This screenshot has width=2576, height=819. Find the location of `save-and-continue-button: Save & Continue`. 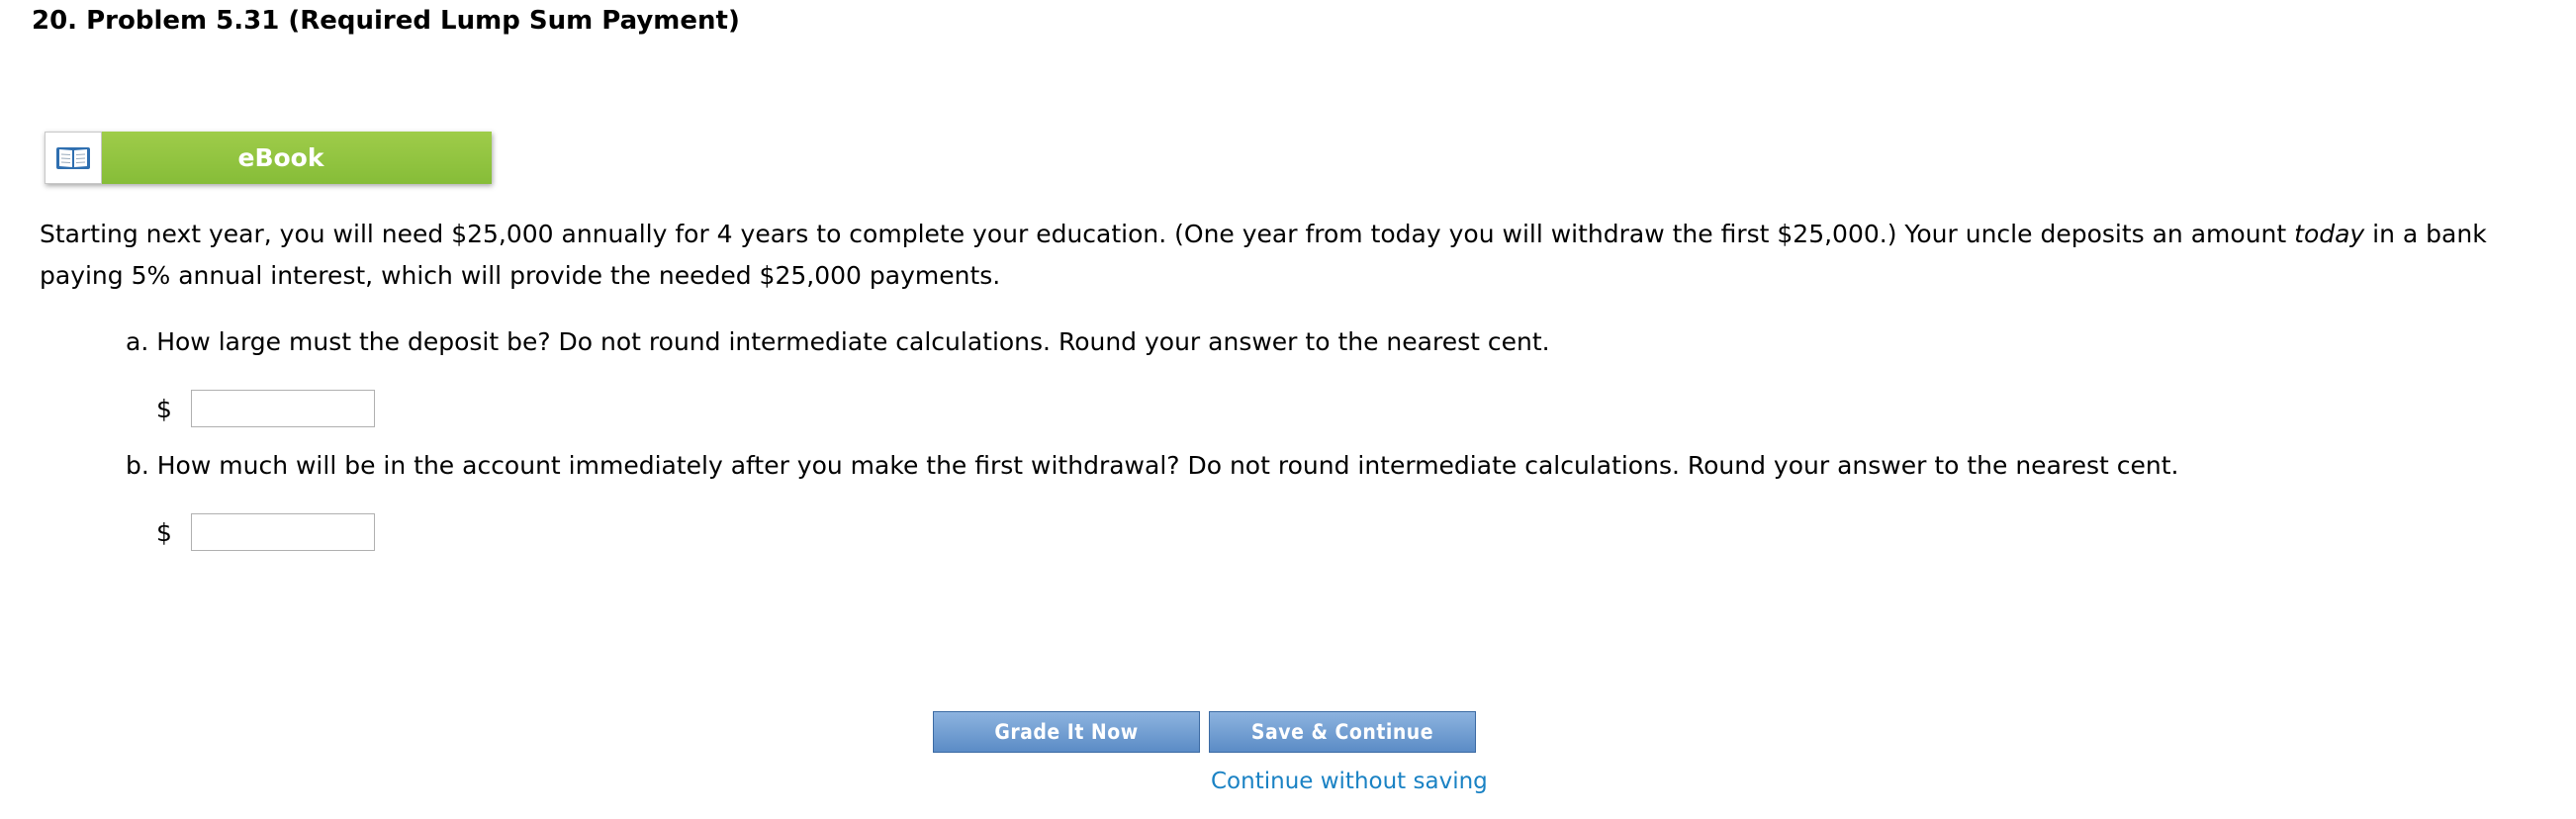

save-and-continue-button: Save & Continue is located at coordinates (1343, 732).